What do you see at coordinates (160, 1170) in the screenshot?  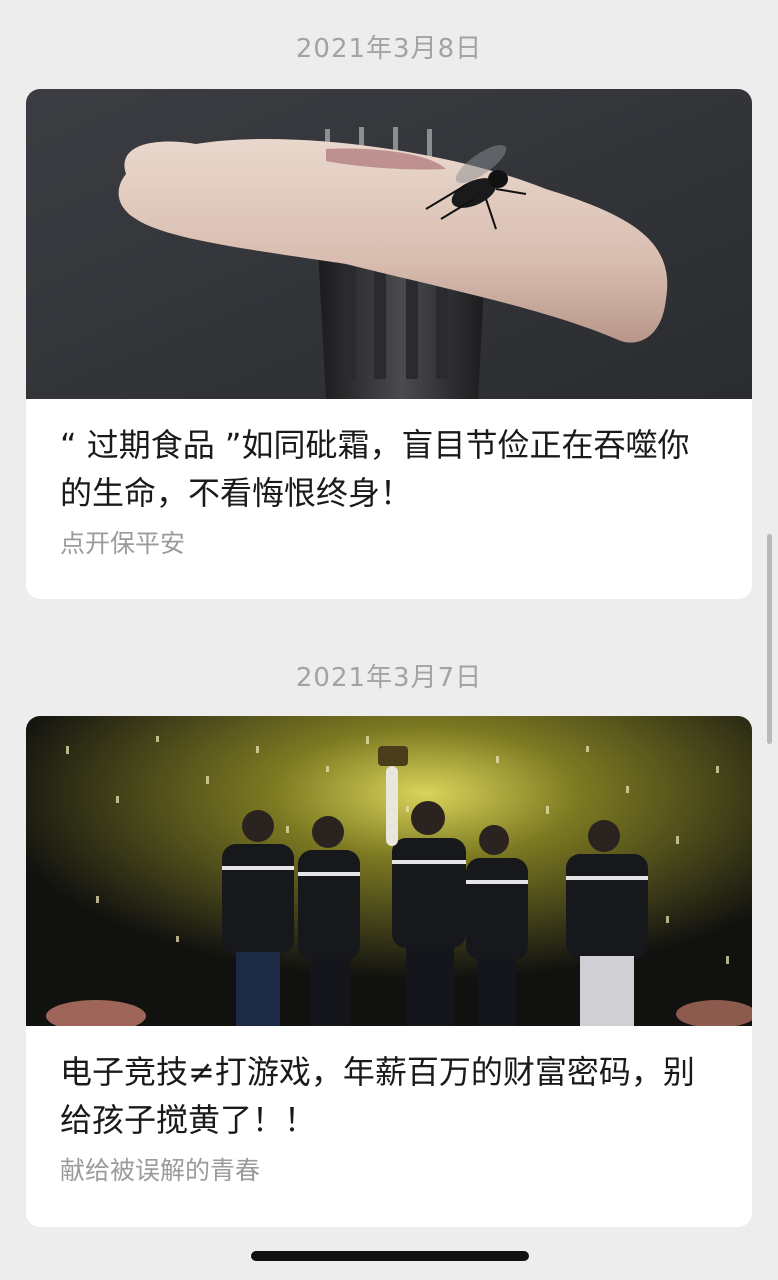 I see `article-digest: 献给被误解的青春` at bounding box center [160, 1170].